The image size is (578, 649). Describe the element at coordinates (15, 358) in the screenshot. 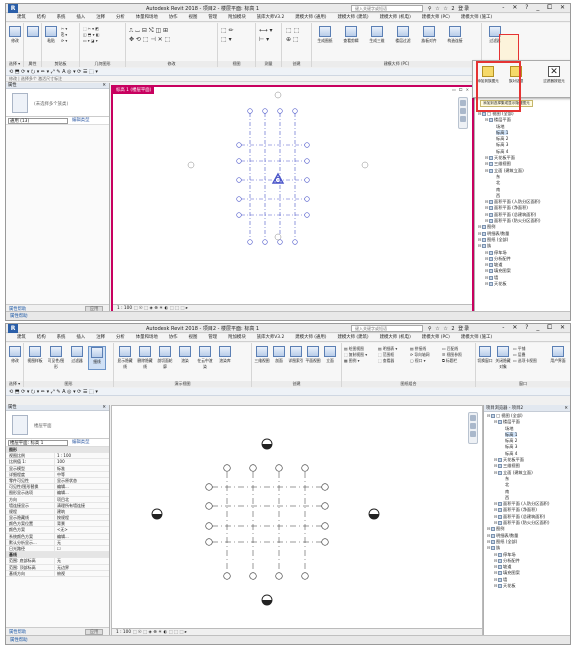

I see `modify-button: 修改` at that location.